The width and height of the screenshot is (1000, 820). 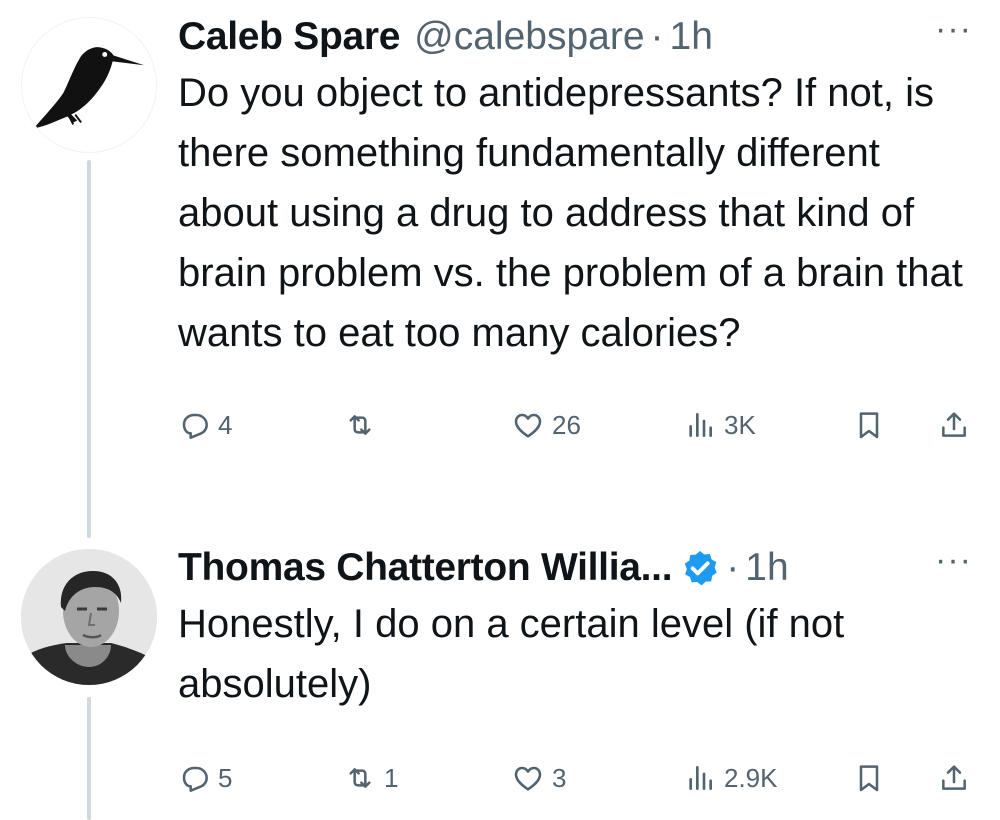 I want to click on portrait-photo, so click(x=89, y=617).